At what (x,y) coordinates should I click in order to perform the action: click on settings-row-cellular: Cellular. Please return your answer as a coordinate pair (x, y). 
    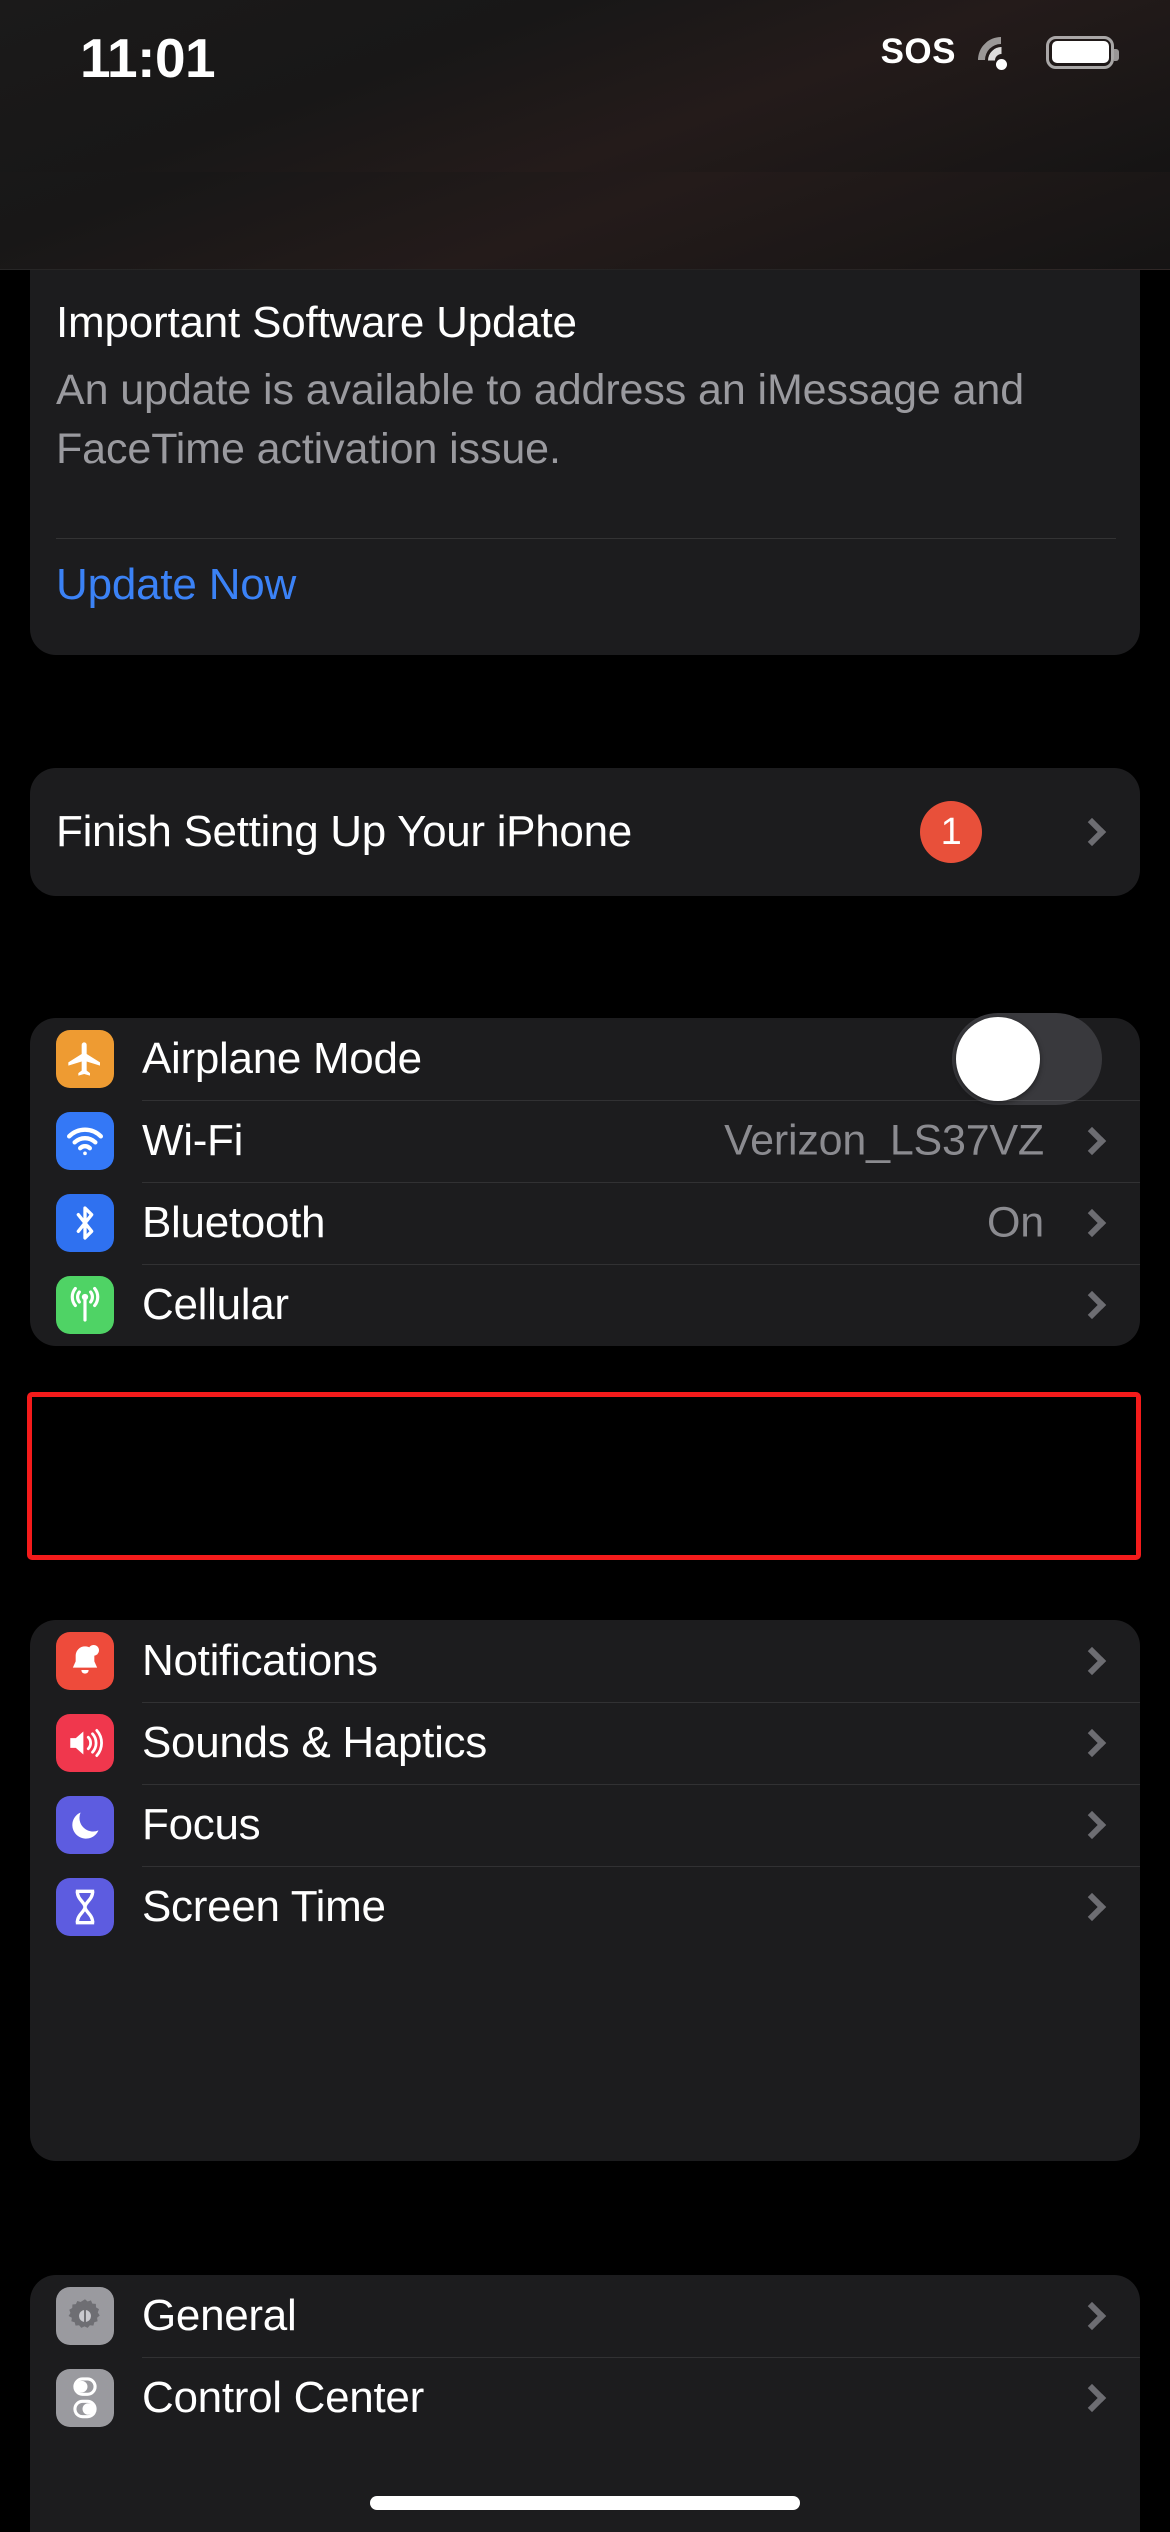
    Looking at the image, I should click on (585, 1305).